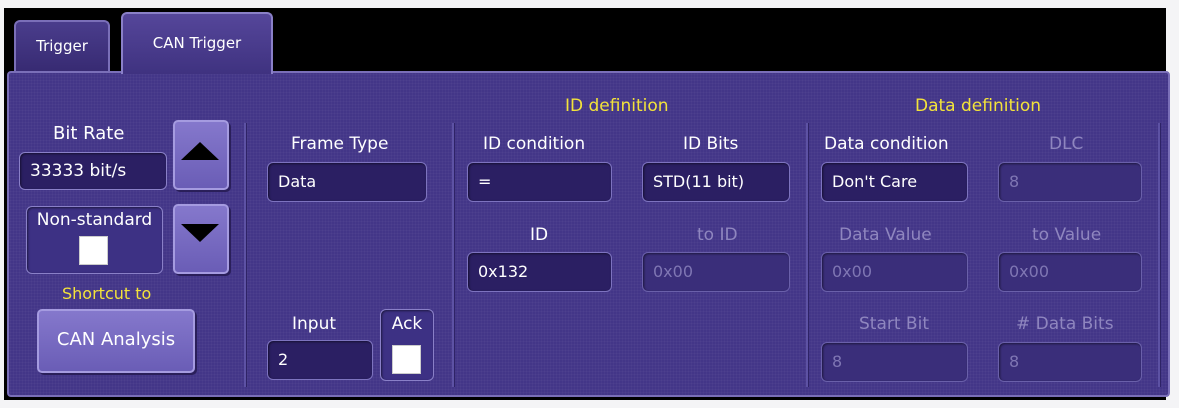 Image resolution: width=1179 pixels, height=408 pixels. I want to click on num-data-bits-label: # Data Bits, so click(1065, 324).